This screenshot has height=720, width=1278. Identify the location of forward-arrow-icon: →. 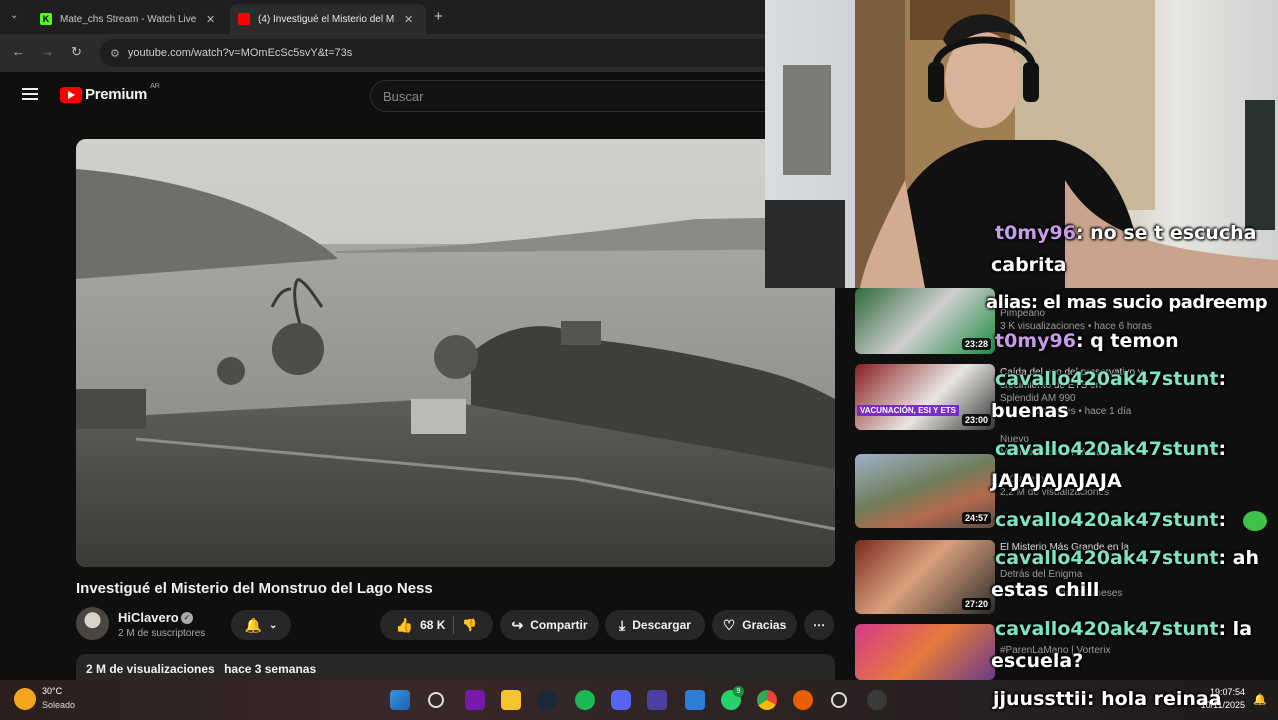
(47, 51).